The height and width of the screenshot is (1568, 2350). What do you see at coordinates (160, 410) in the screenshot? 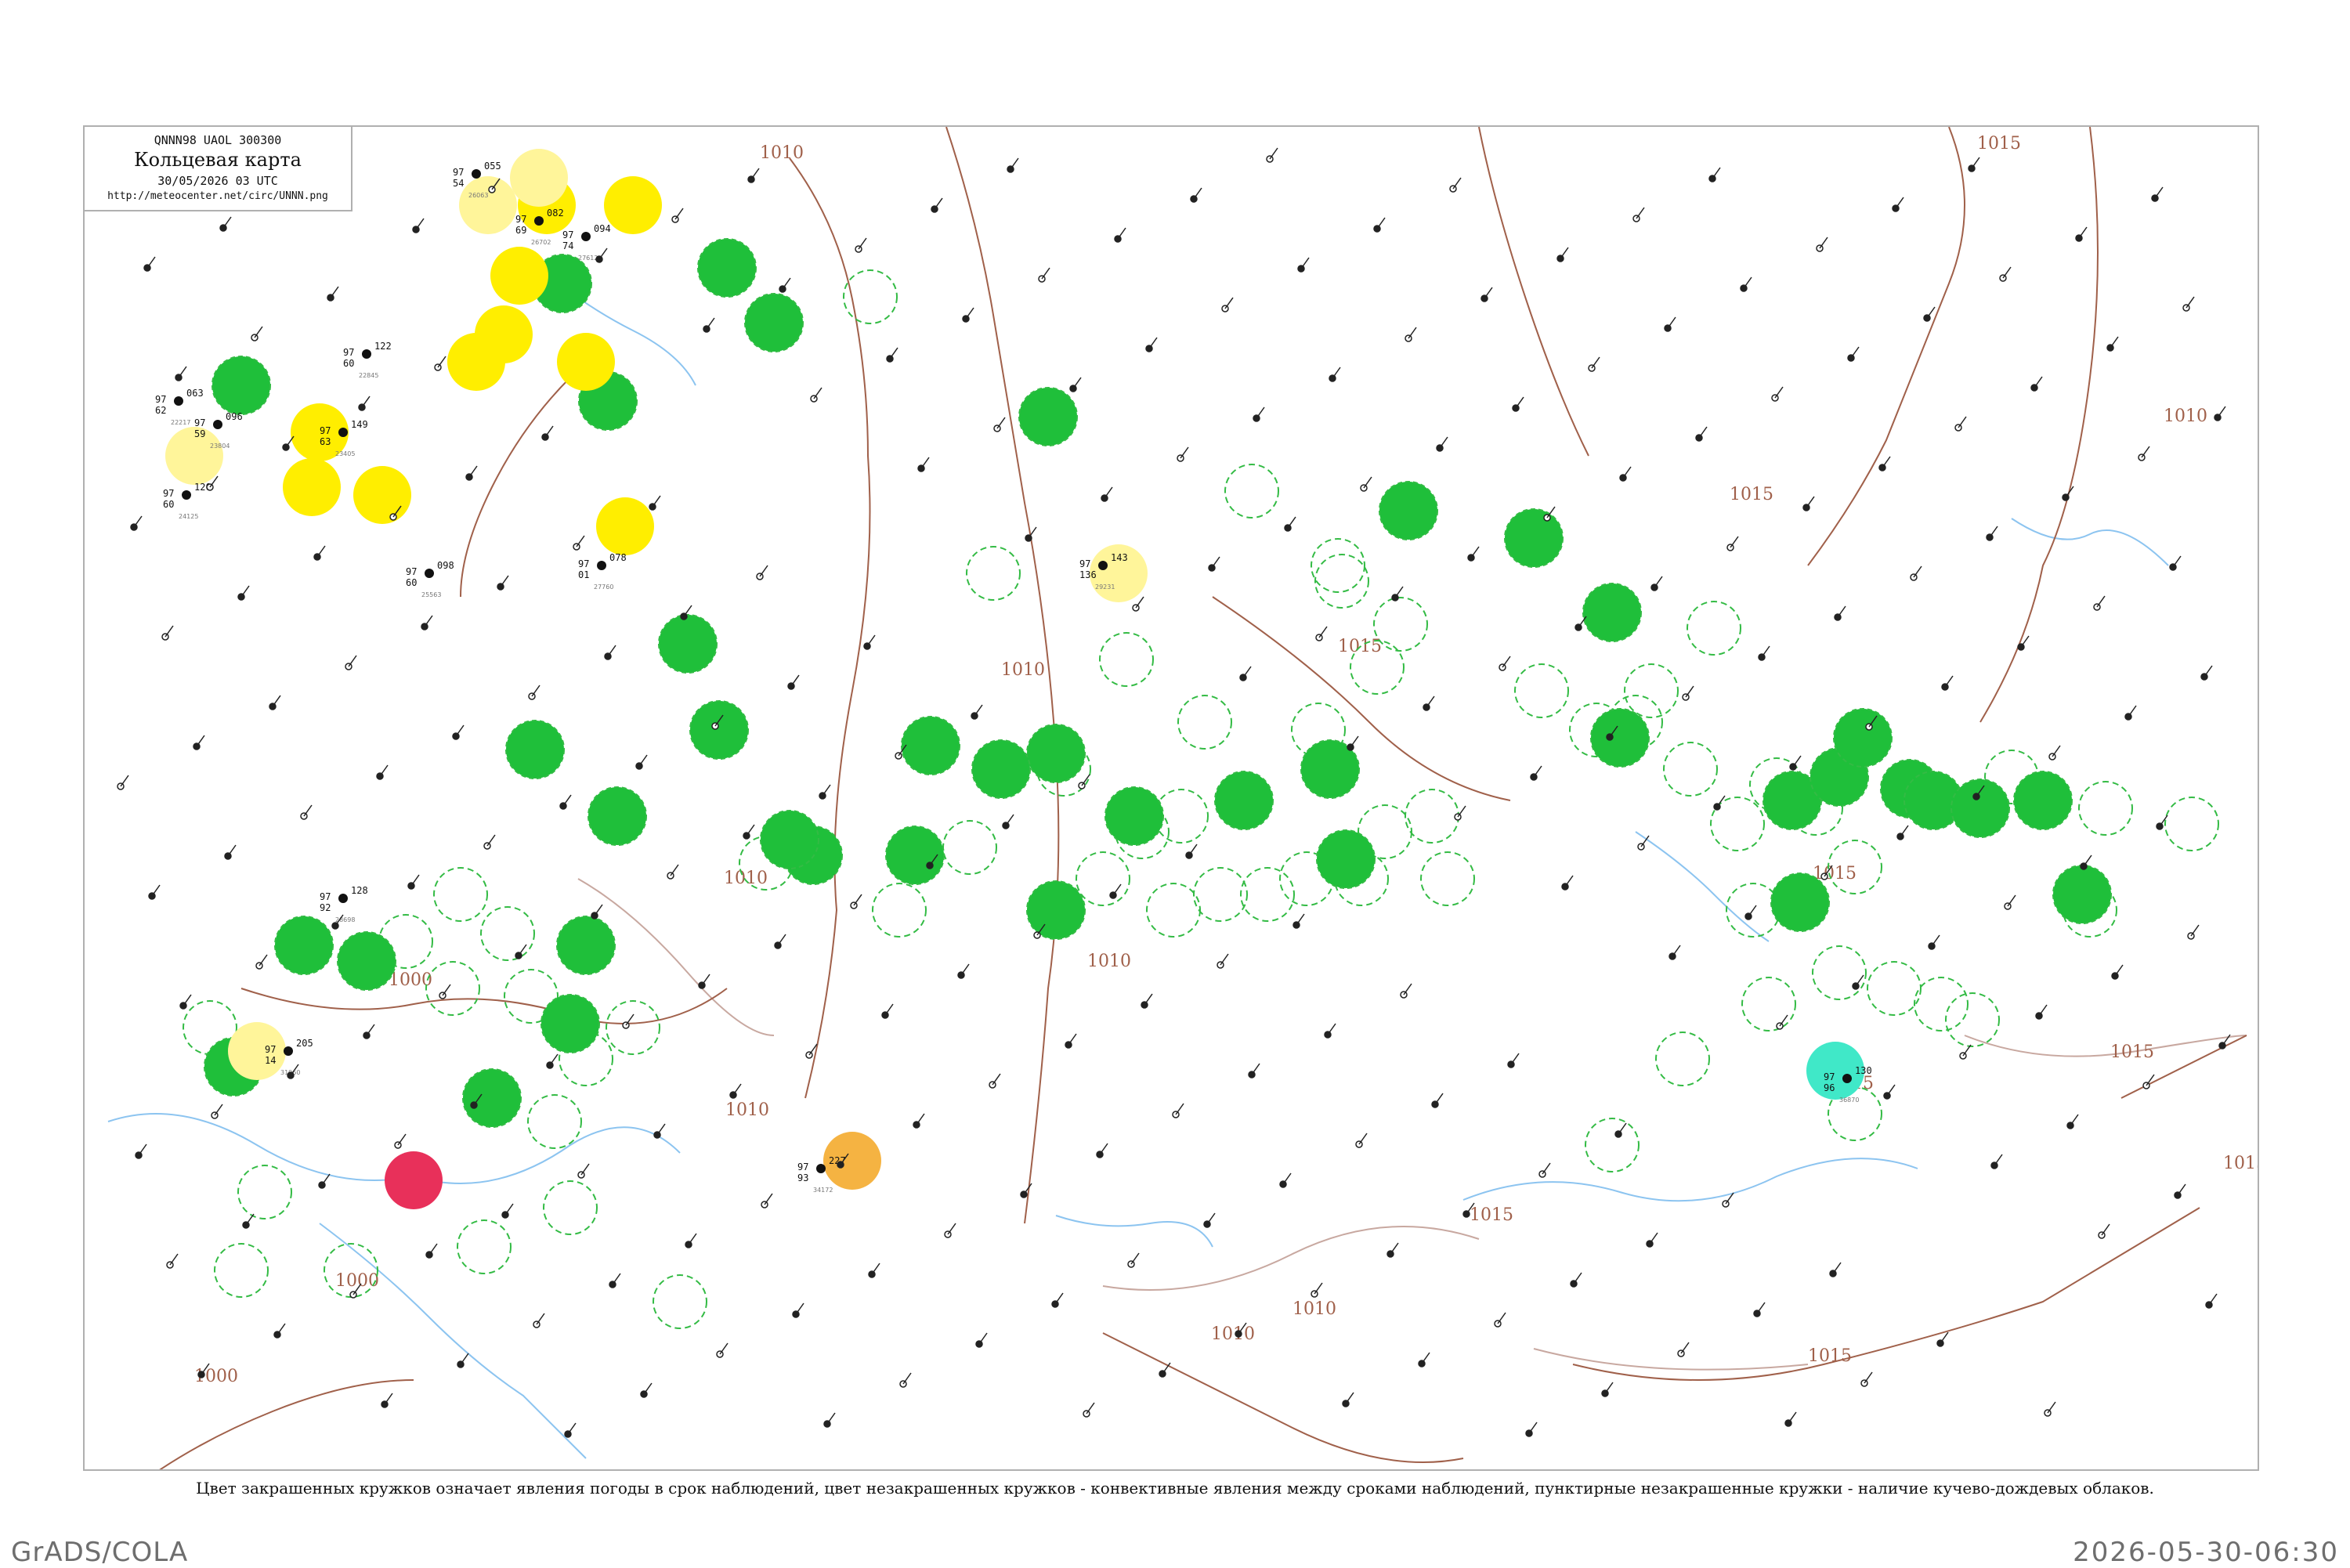
I see `station-td: 62` at bounding box center [160, 410].